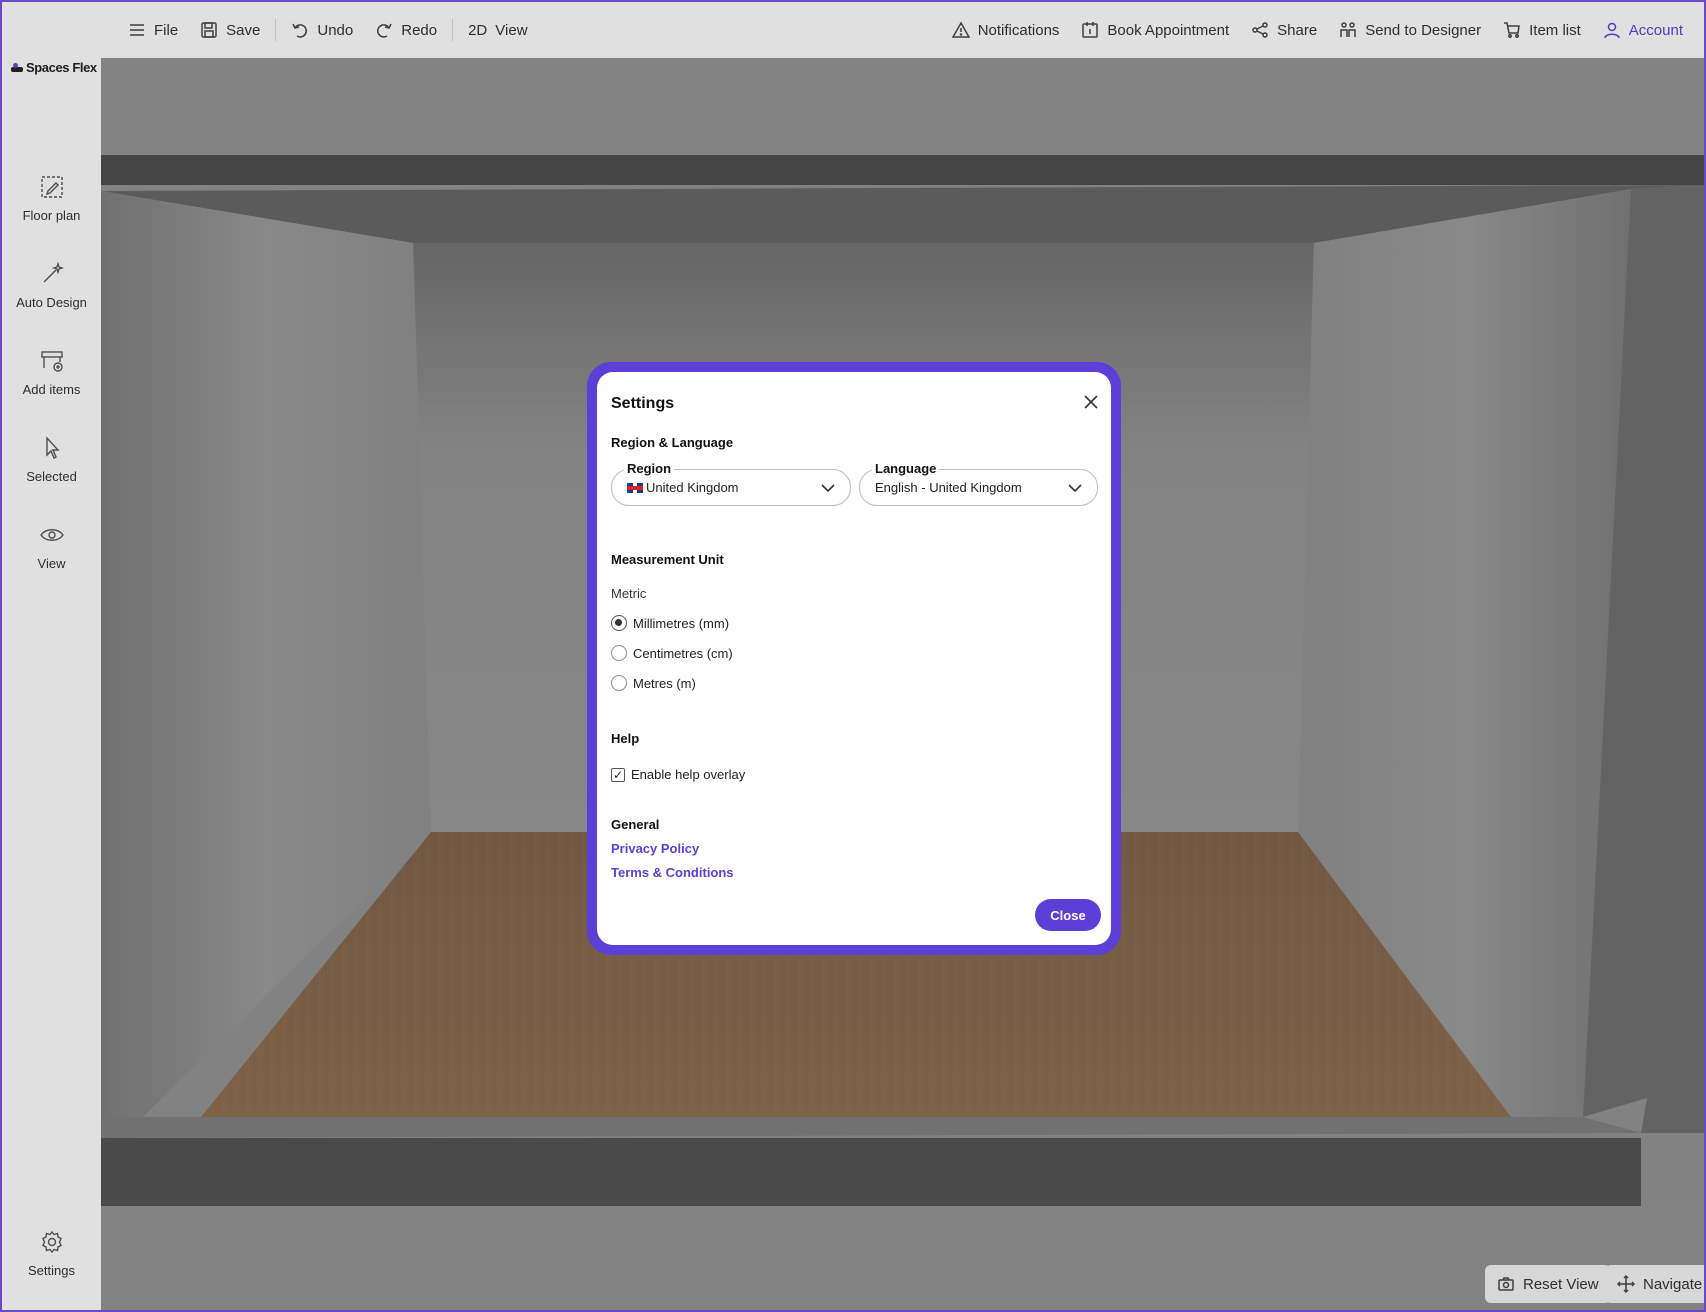 Image resolution: width=1706 pixels, height=1312 pixels. I want to click on help-overlay-label: Enable help overlay, so click(688, 774).